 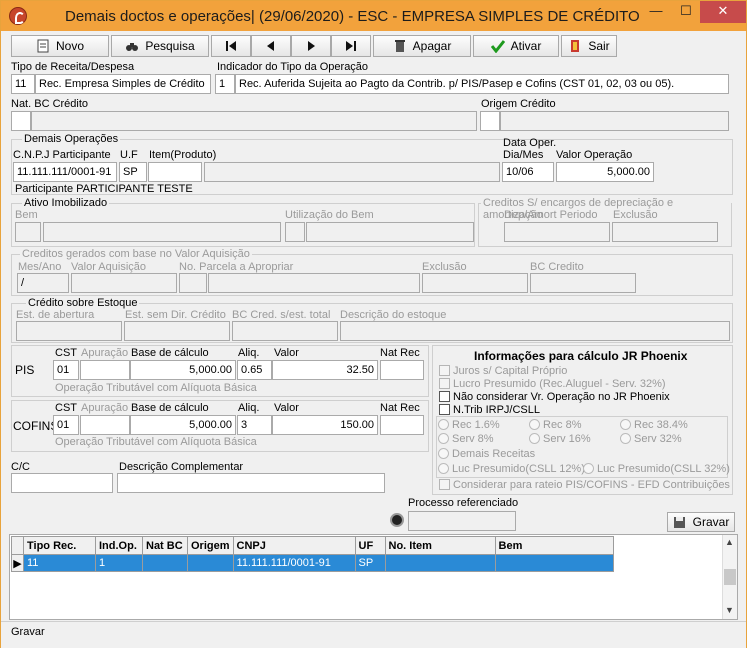 What do you see at coordinates (231, 46) in the screenshot?
I see `first-record-button` at bounding box center [231, 46].